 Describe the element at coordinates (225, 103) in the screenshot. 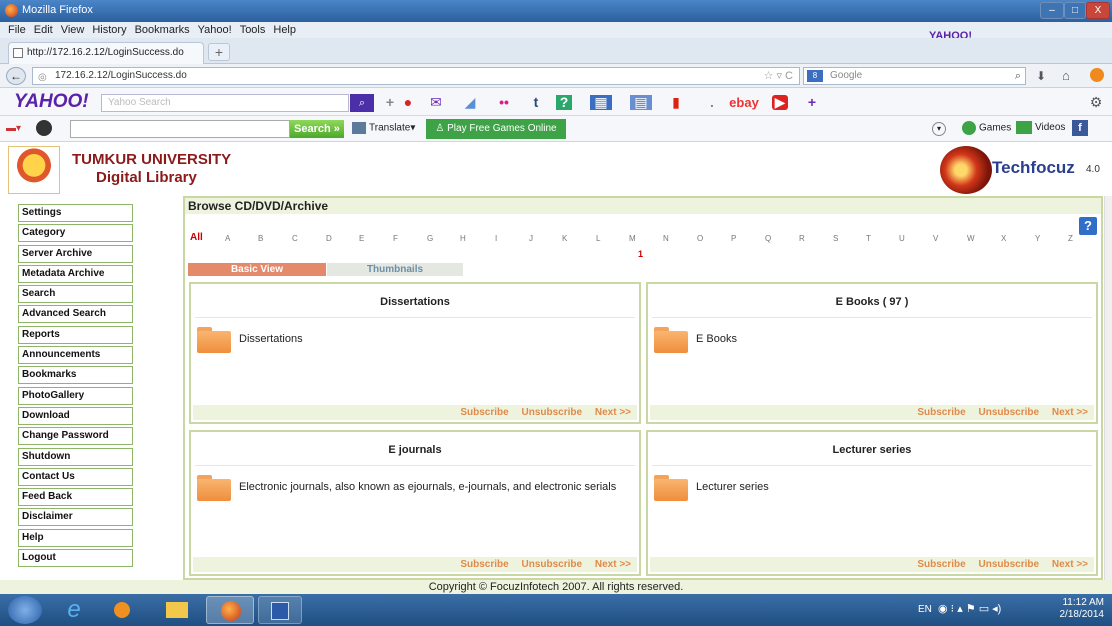

I see `yahoo-search-input: Yahoo Search` at that location.